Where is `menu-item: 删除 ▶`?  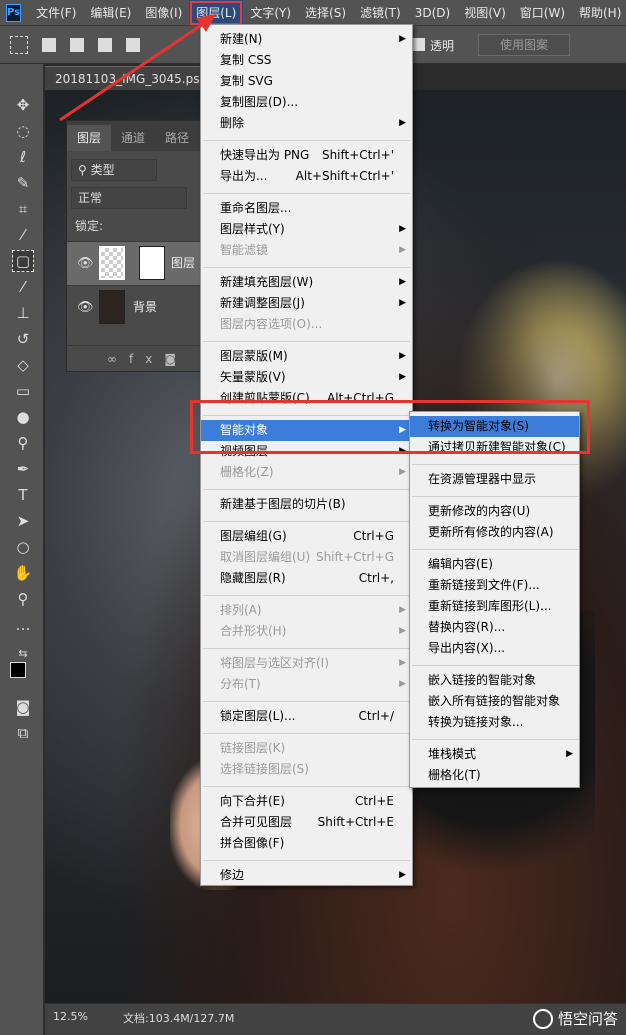
menu-item: 删除 ▶ is located at coordinates (306, 123).